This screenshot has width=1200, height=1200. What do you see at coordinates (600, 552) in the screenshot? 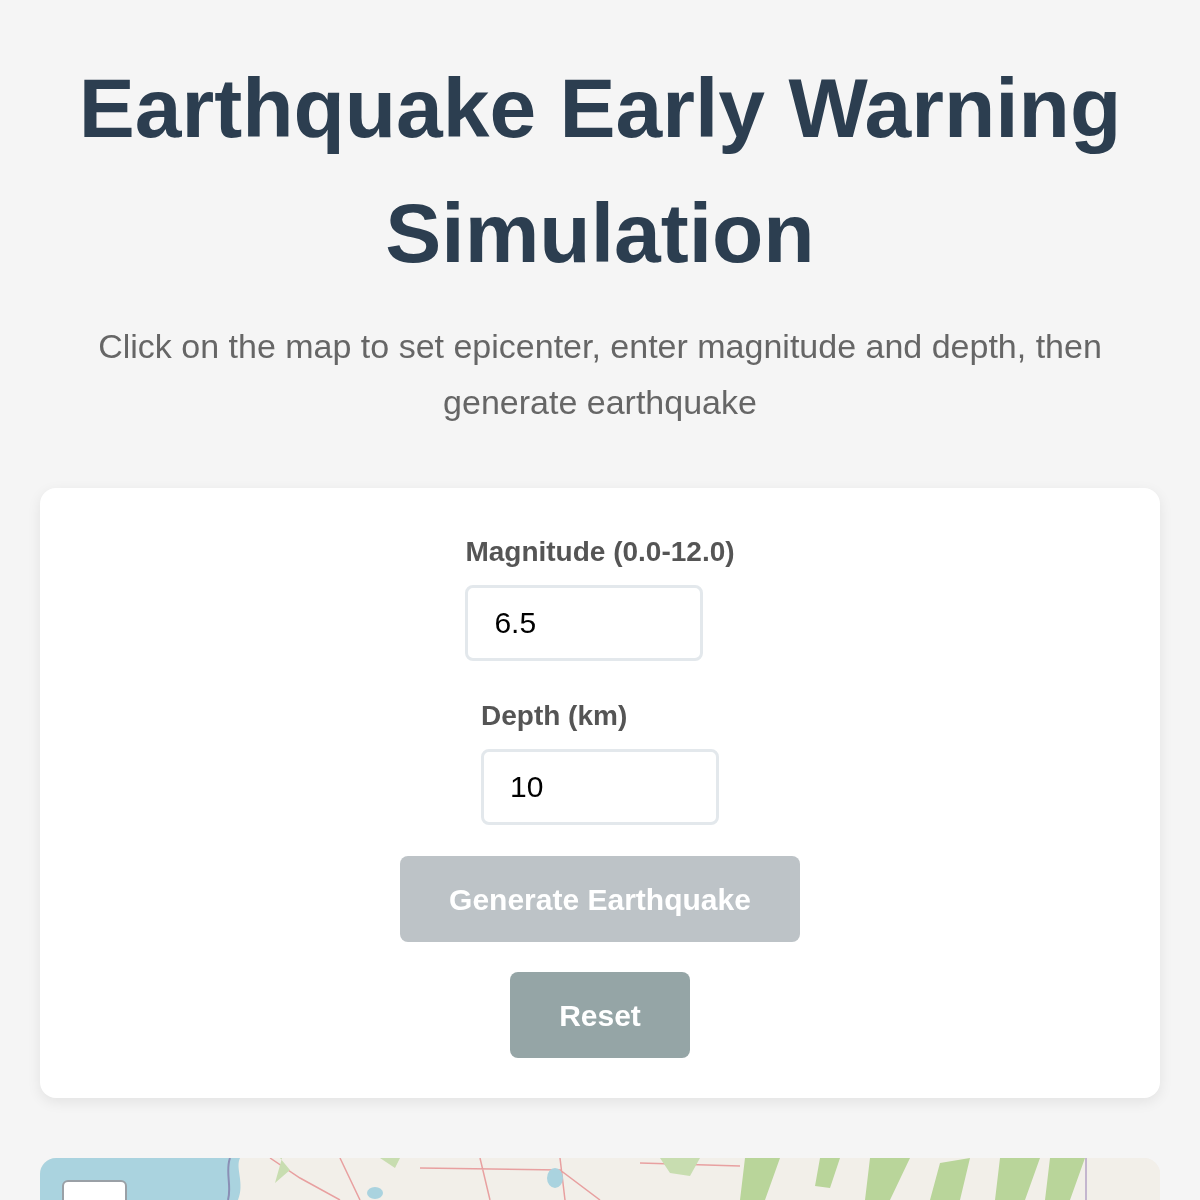
I see `field-label: Magnitude (0.0-12.0)` at bounding box center [600, 552].